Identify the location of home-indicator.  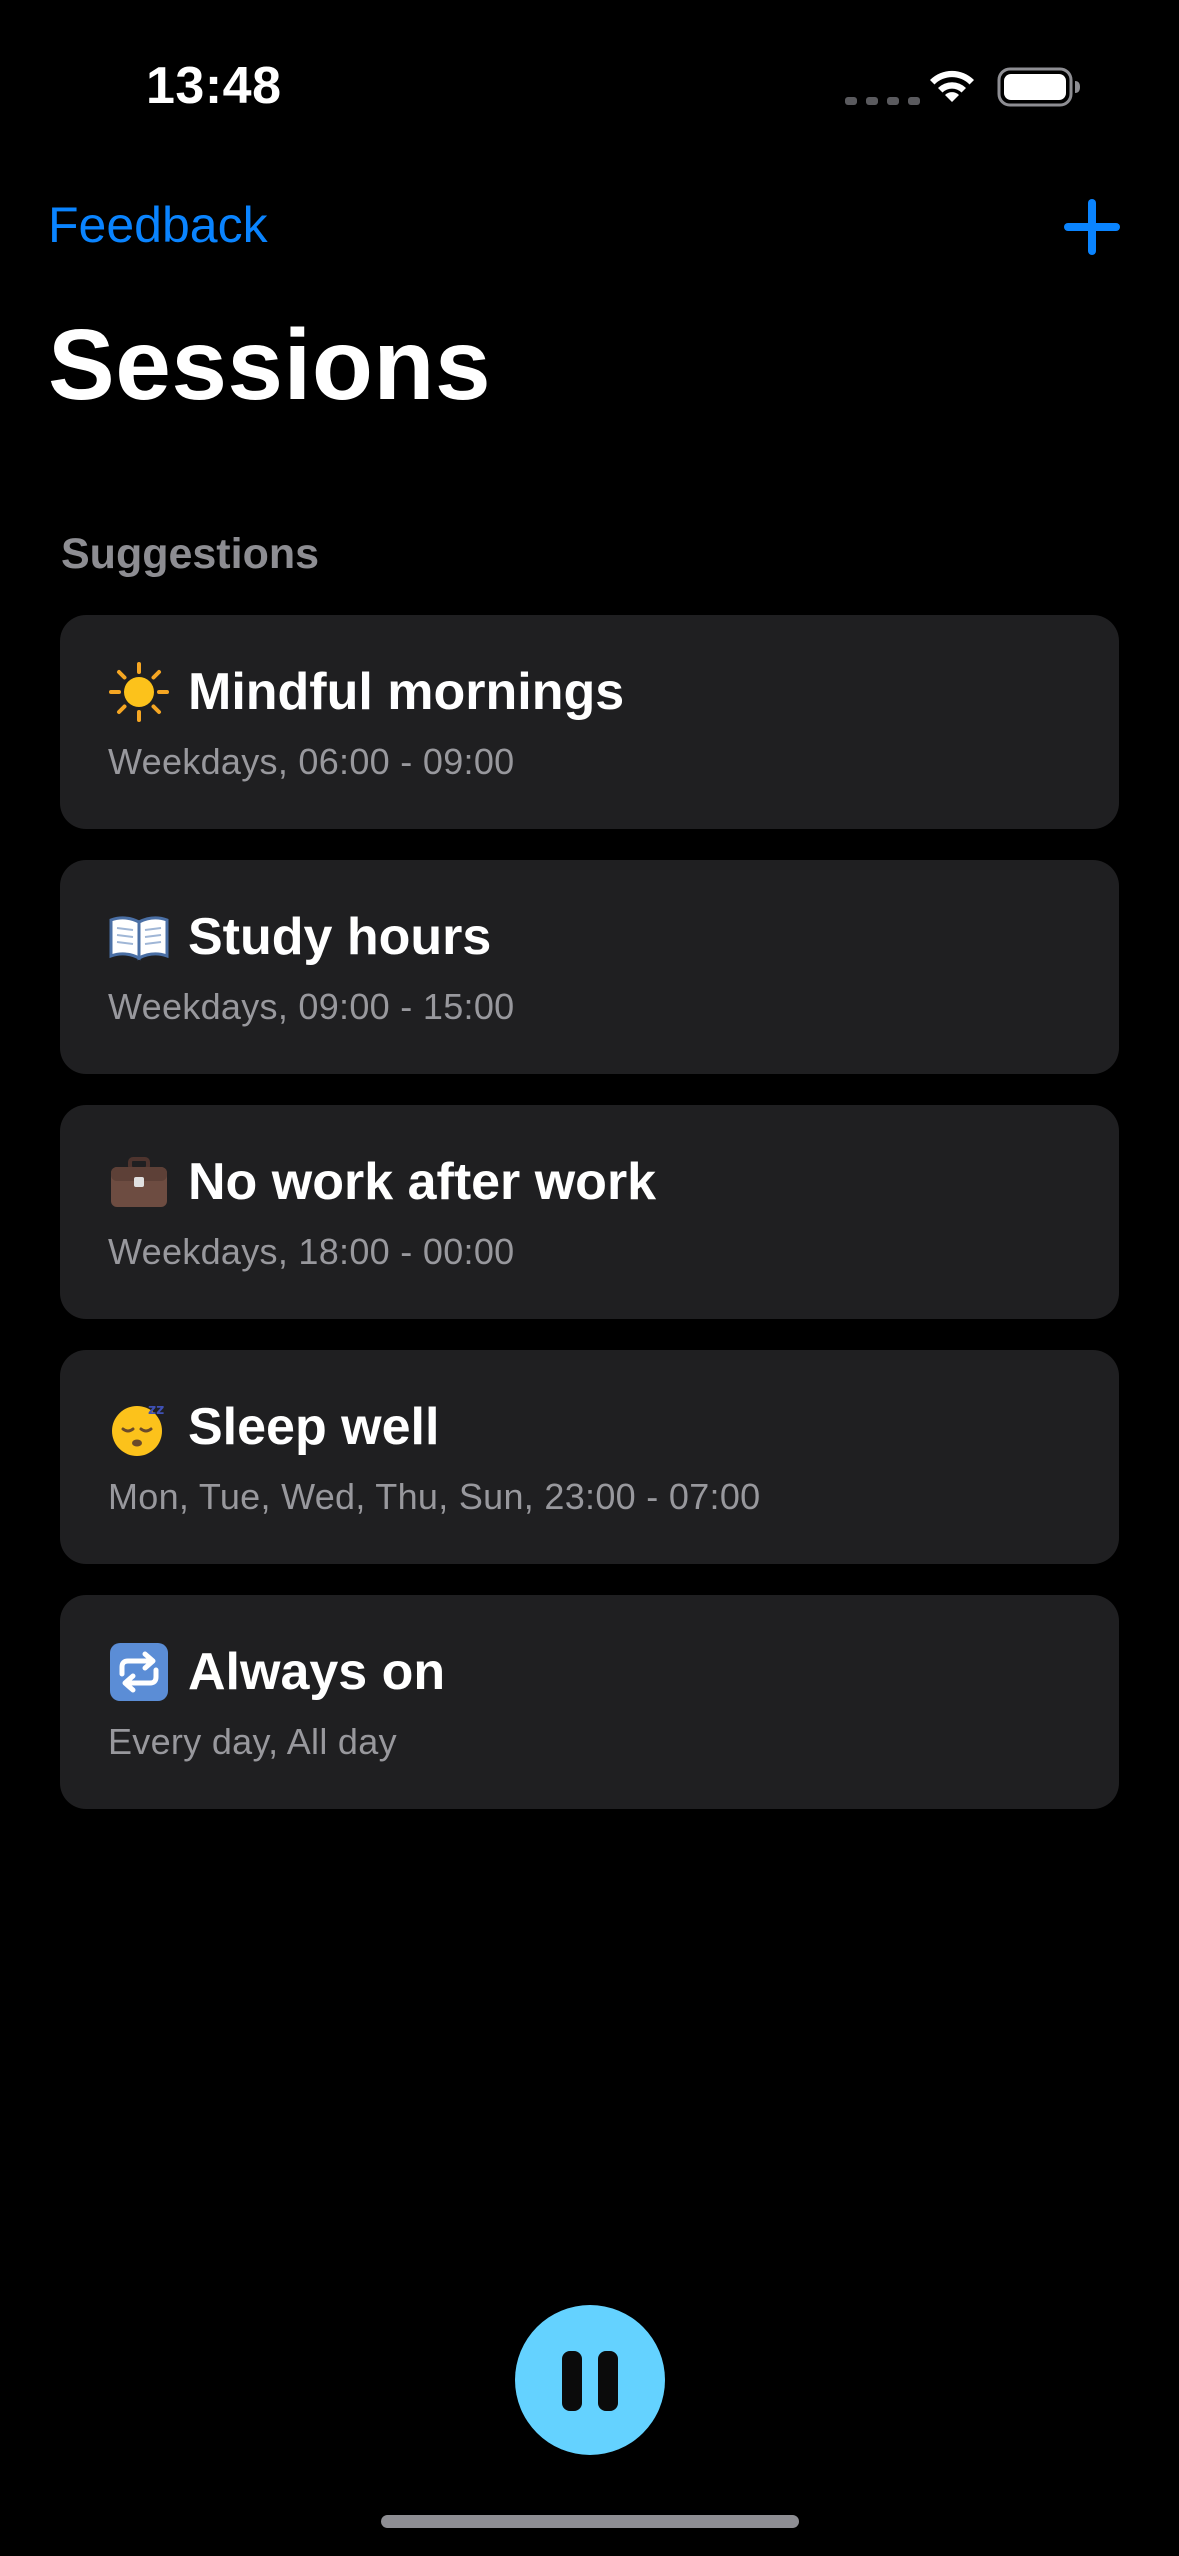
(590, 2521).